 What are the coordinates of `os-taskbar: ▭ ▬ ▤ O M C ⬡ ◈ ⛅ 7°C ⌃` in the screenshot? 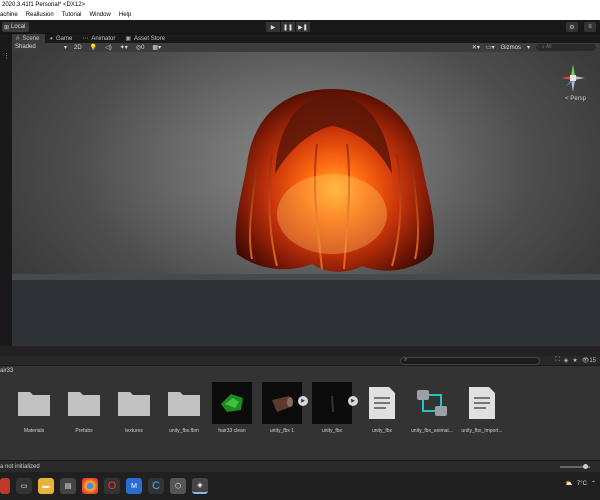 It's located at (300, 486).